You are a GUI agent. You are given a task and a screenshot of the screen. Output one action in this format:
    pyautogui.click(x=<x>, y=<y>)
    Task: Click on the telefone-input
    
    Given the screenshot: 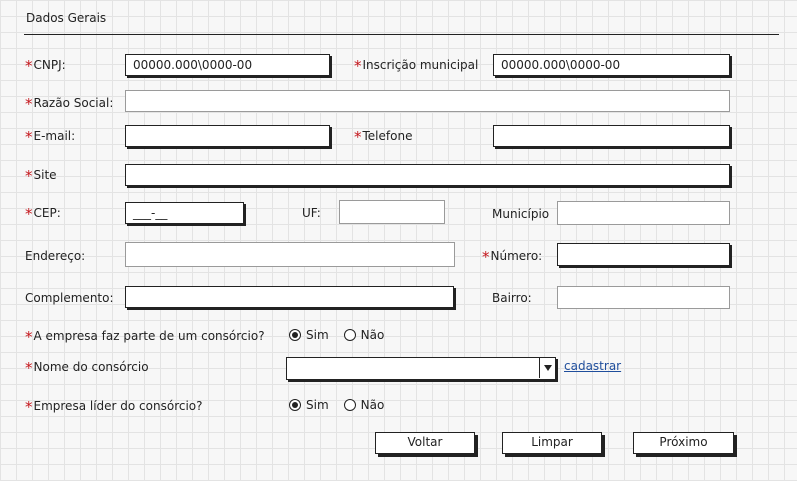 What is the action you would take?
    pyautogui.click(x=611, y=136)
    